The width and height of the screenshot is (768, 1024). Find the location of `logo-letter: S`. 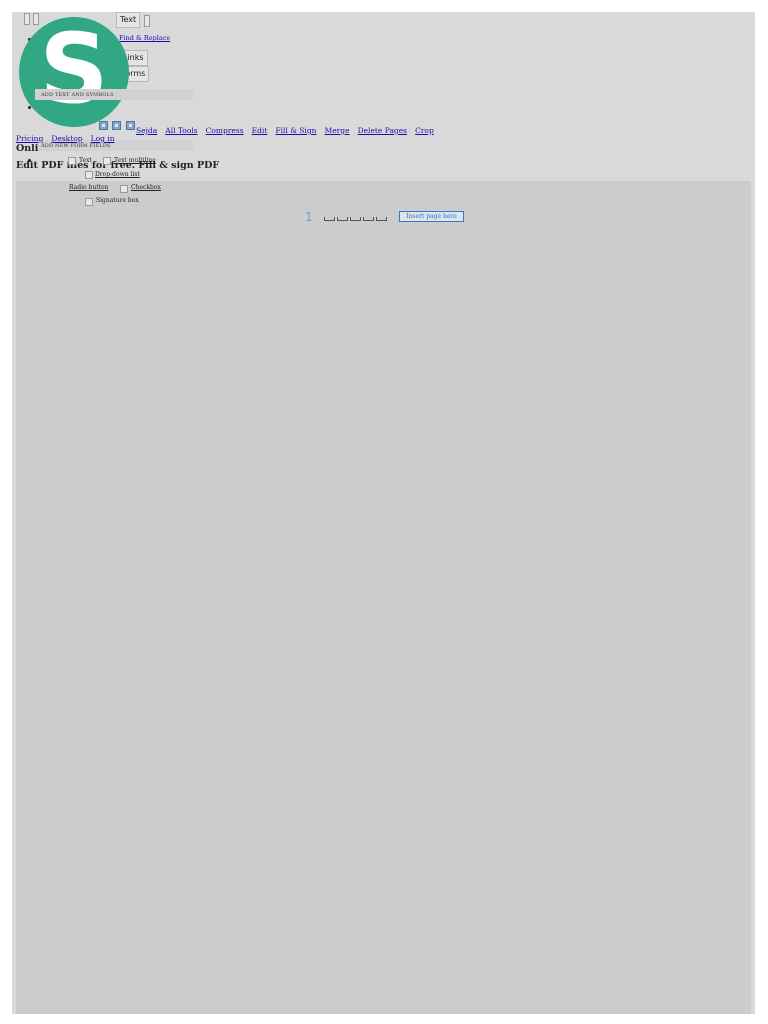

logo-letter: S is located at coordinates (74, 69).